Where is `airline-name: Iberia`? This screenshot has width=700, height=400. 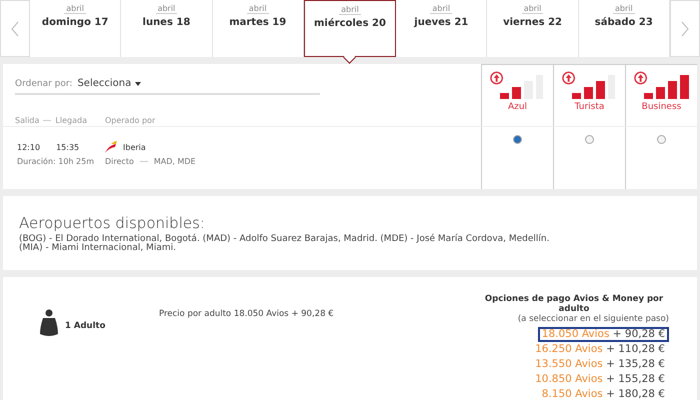
airline-name: Iberia is located at coordinates (134, 147).